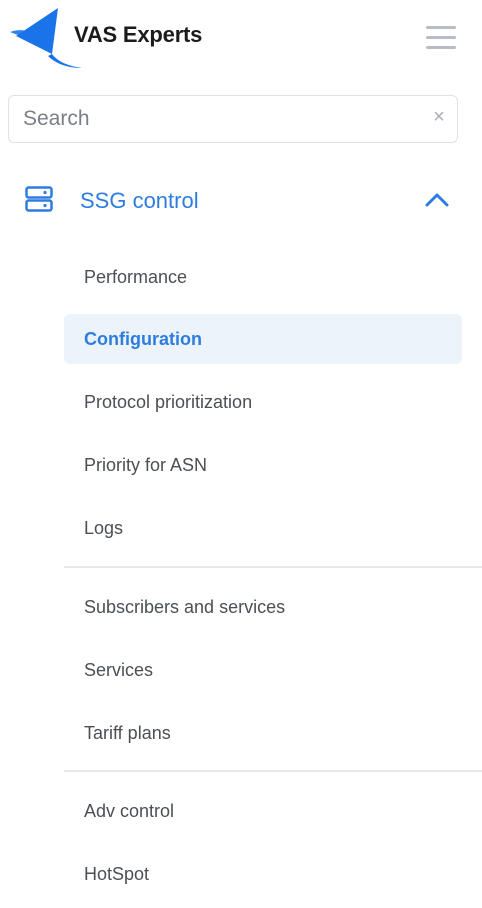  Describe the element at coordinates (263, 670) in the screenshot. I see `nav-item-services: Services` at that location.